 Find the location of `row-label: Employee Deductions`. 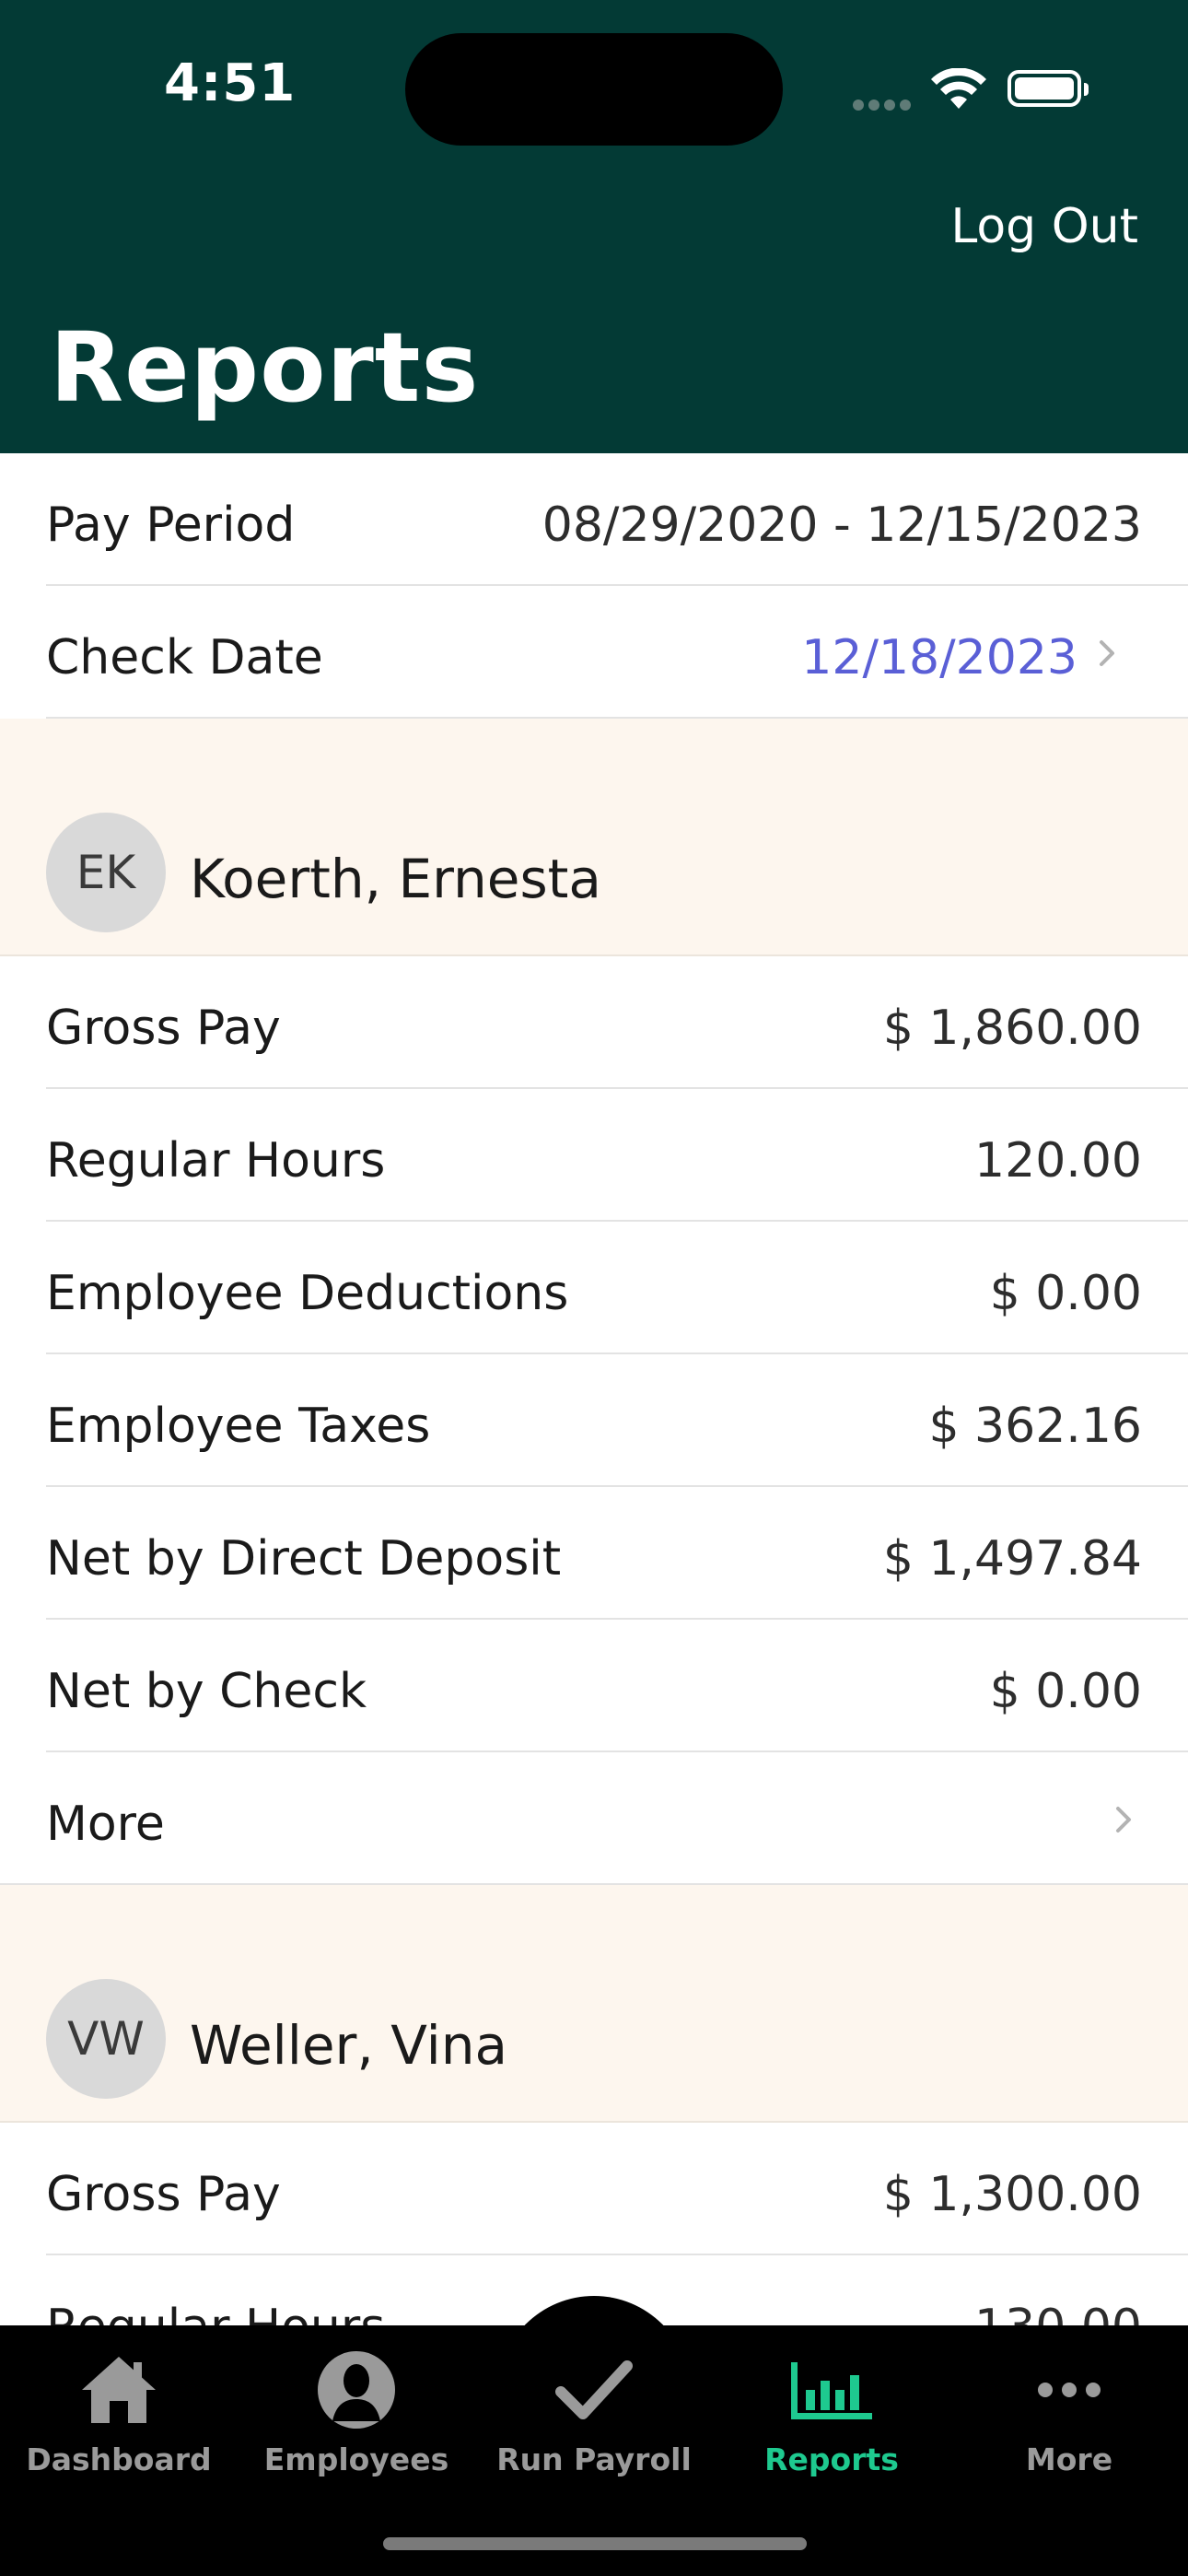

row-label: Employee Deductions is located at coordinates (307, 1293).